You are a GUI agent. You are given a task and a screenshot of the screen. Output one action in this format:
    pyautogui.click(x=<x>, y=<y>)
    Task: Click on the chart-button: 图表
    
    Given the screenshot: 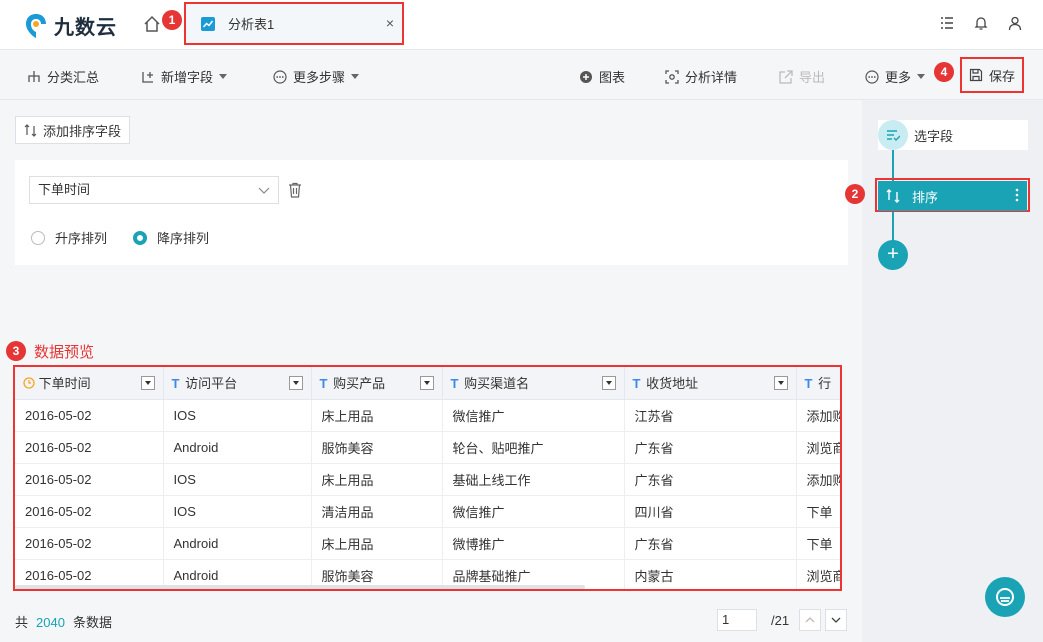 What is the action you would take?
    pyautogui.click(x=602, y=76)
    